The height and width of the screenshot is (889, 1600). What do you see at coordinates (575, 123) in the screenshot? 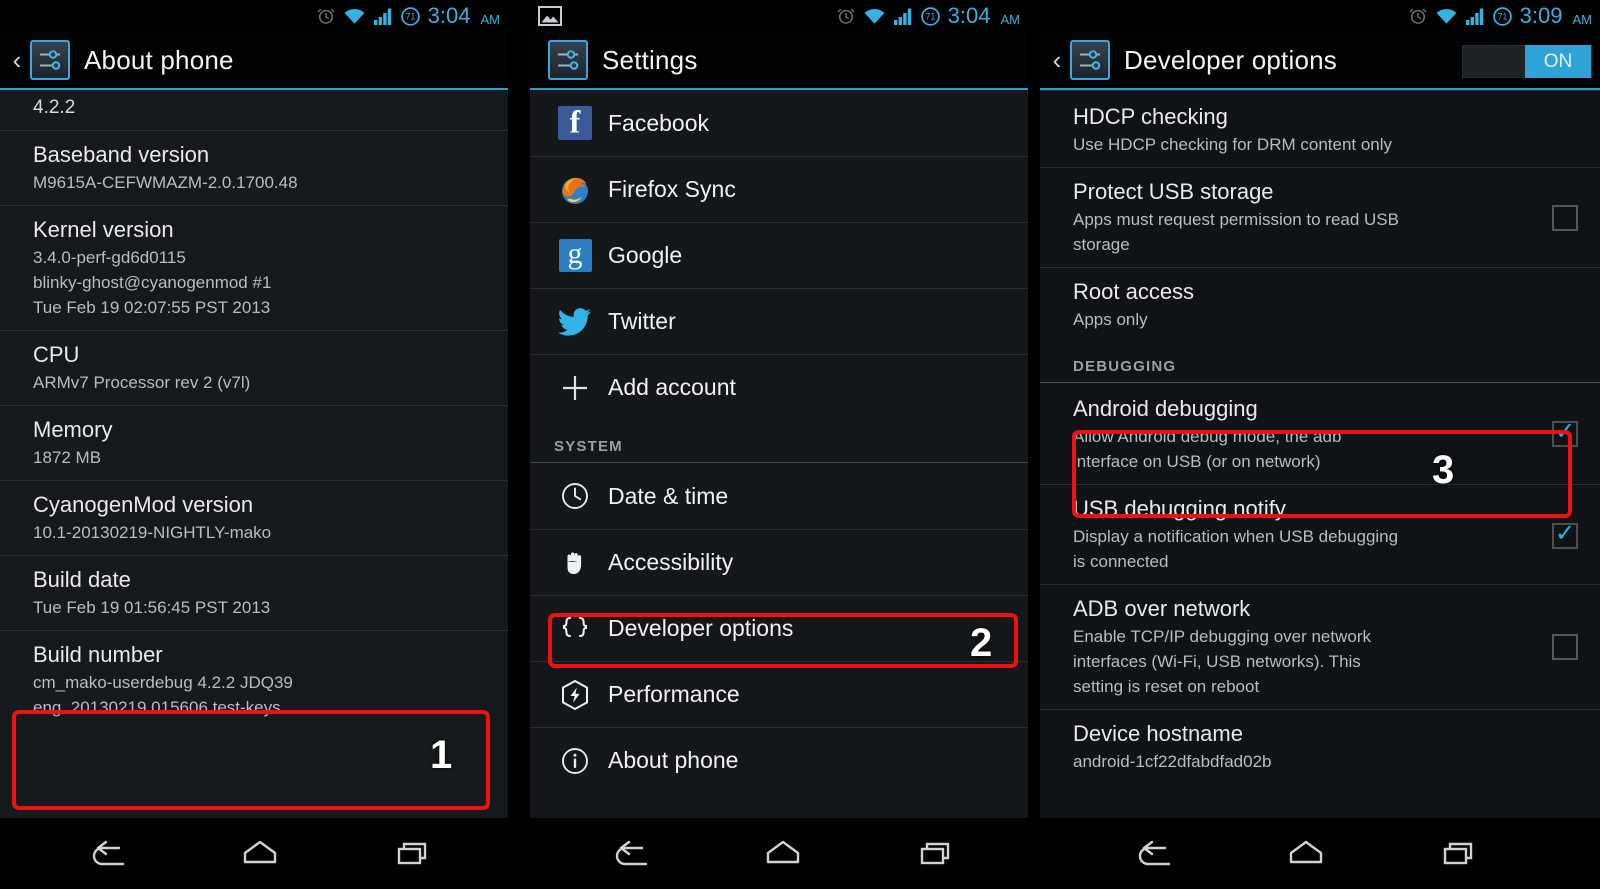
I see `facebook-icon` at bounding box center [575, 123].